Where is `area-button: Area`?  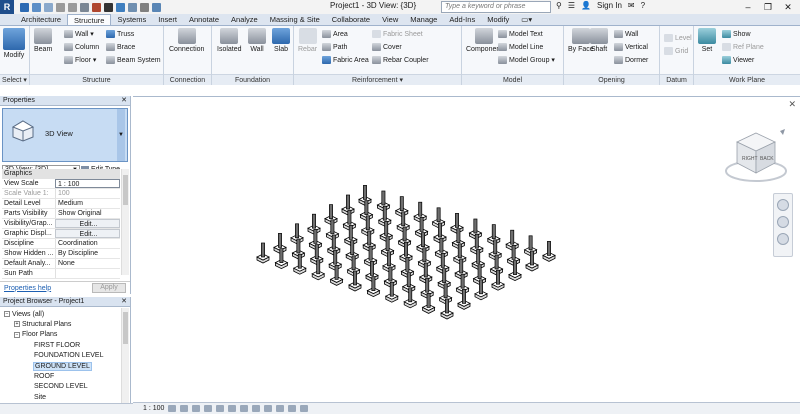 area-button: Area is located at coordinates (335, 34).